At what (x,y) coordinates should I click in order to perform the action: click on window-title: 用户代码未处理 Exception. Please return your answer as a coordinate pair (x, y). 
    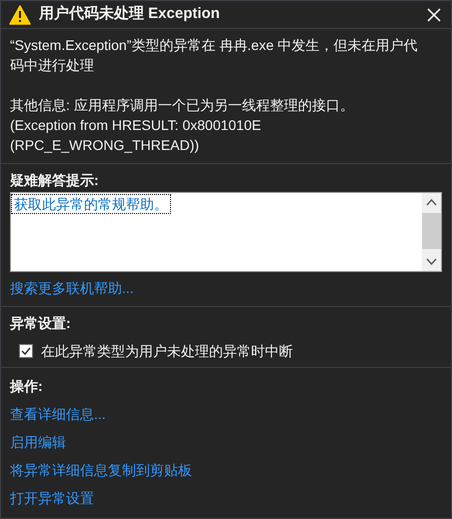
    Looking at the image, I should click on (130, 14).